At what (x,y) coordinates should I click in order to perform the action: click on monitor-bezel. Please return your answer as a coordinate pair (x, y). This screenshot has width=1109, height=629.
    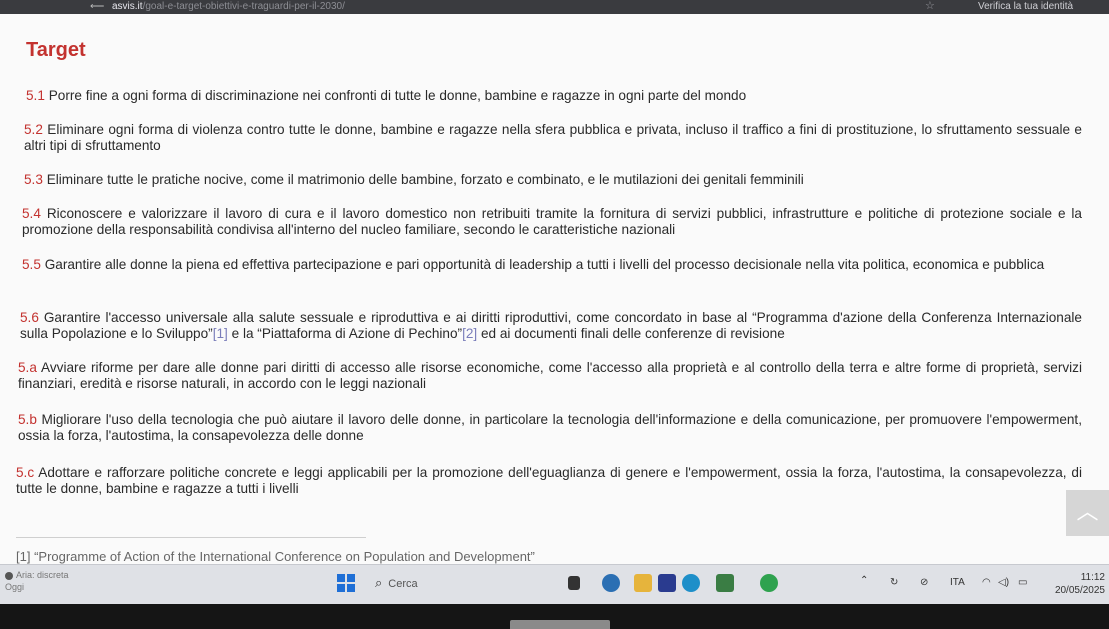
    Looking at the image, I should click on (554, 616).